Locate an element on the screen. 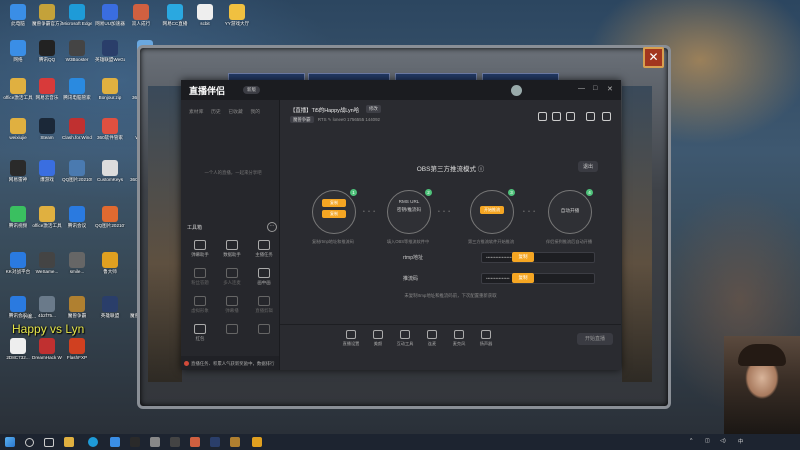  status-text: 直播任务、积累人气获新奖励中，数据排行 is located at coordinates (232, 364).